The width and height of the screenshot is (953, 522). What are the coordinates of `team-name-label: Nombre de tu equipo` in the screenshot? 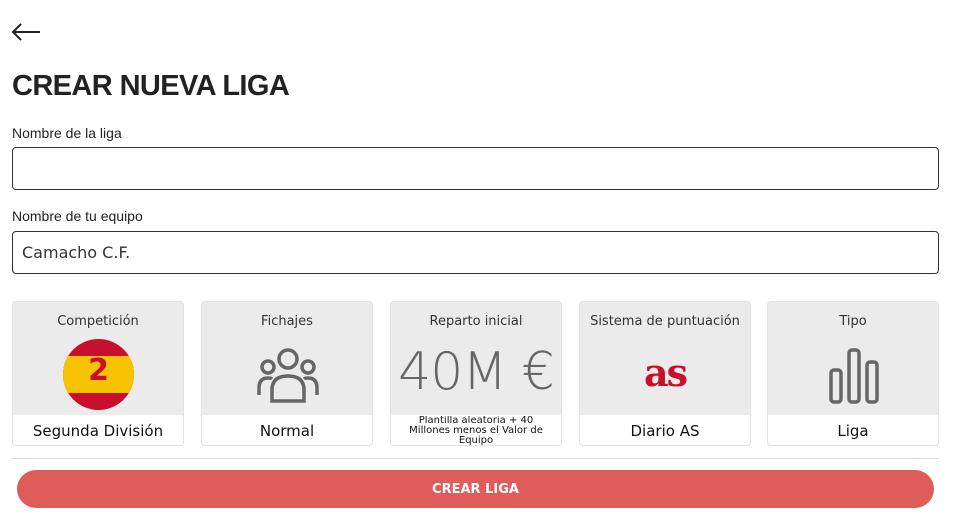 It's located at (77, 216).